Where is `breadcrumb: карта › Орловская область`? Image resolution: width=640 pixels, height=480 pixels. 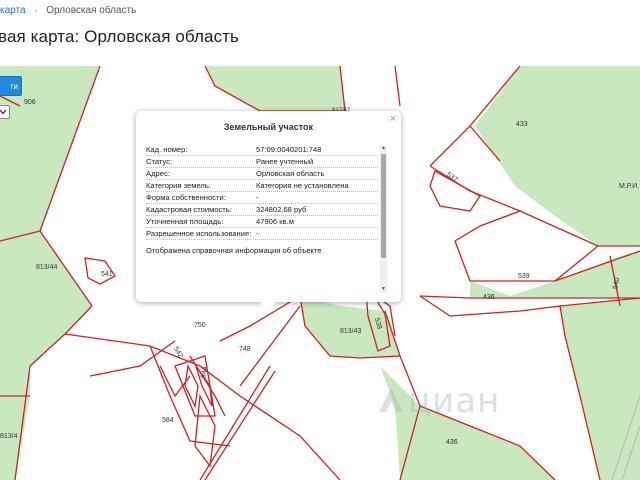 breadcrumb: карта › Орловская область is located at coordinates (68, 10).